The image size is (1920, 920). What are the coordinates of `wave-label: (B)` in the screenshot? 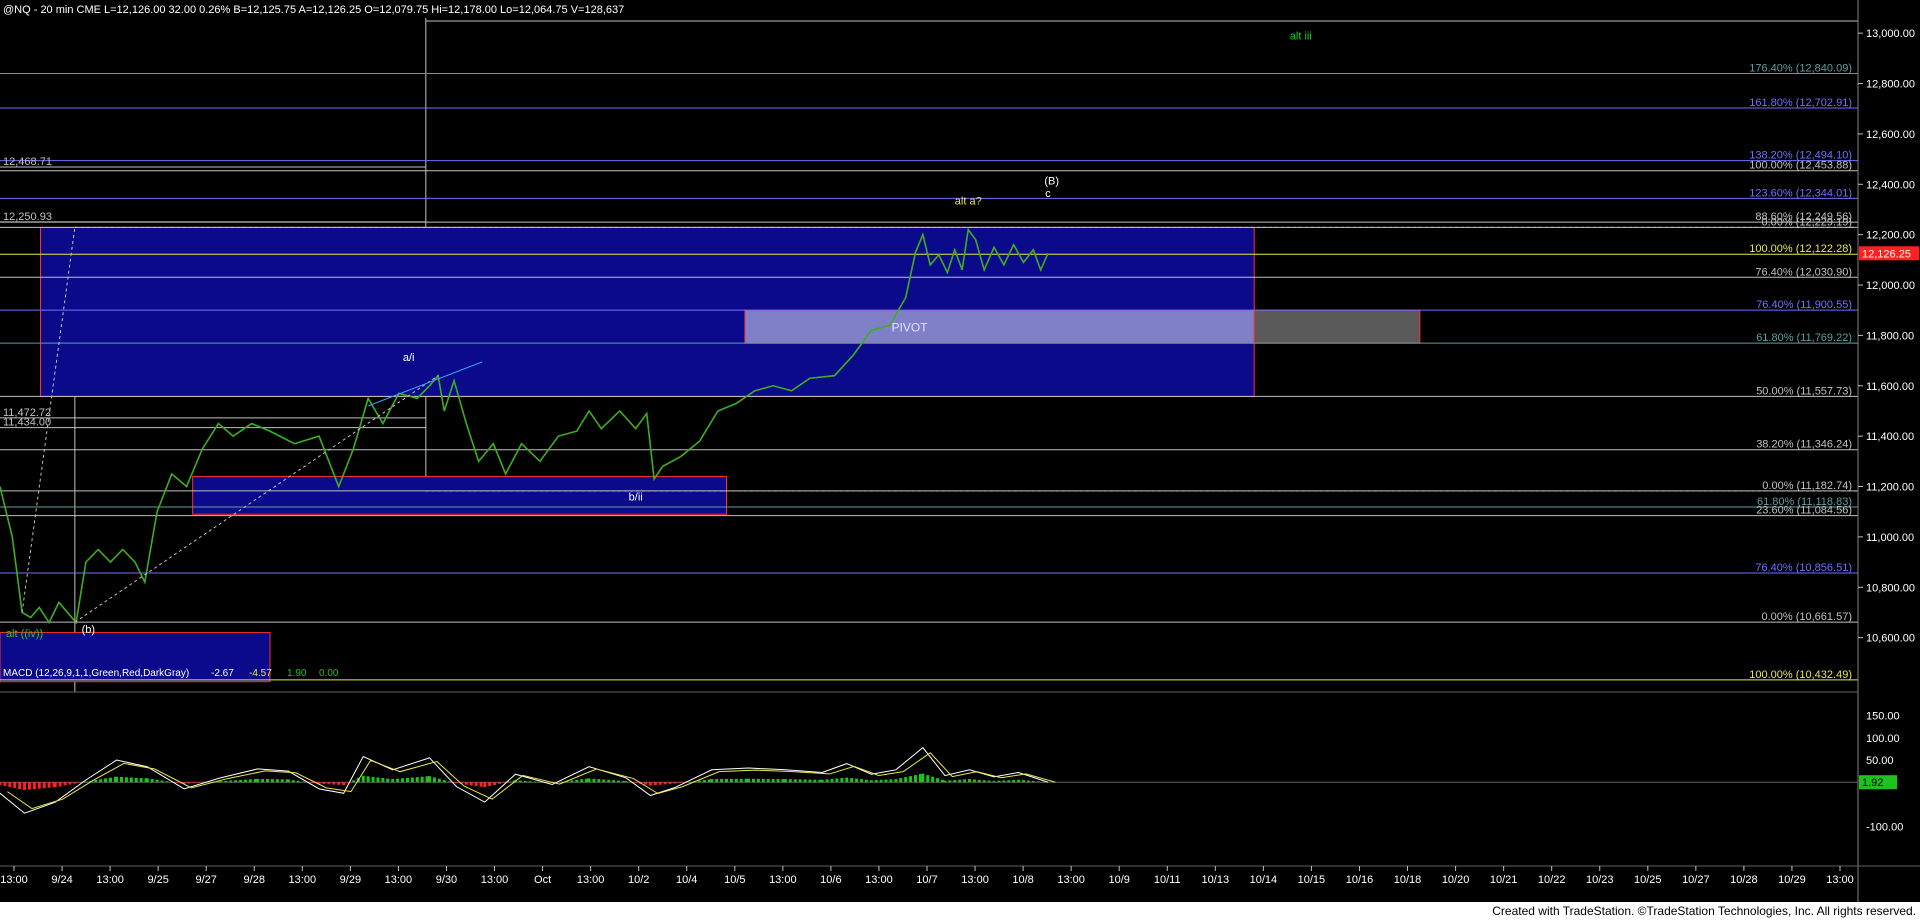 It's located at (1051, 182).